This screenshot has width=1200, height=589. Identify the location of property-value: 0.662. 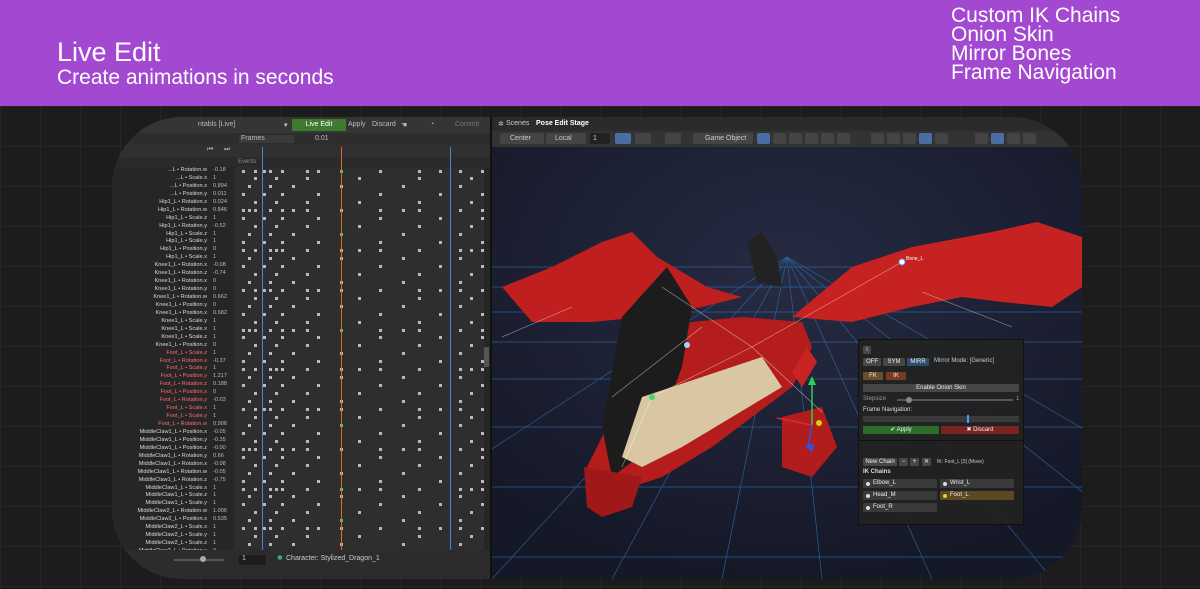
(220, 297).